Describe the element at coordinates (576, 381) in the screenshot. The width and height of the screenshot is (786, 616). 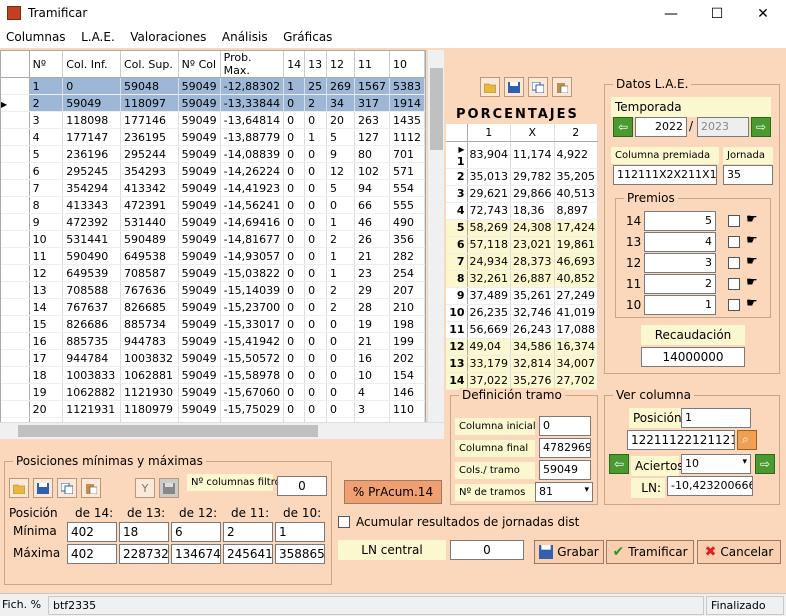
I see `pct-cell: 27,702` at that location.